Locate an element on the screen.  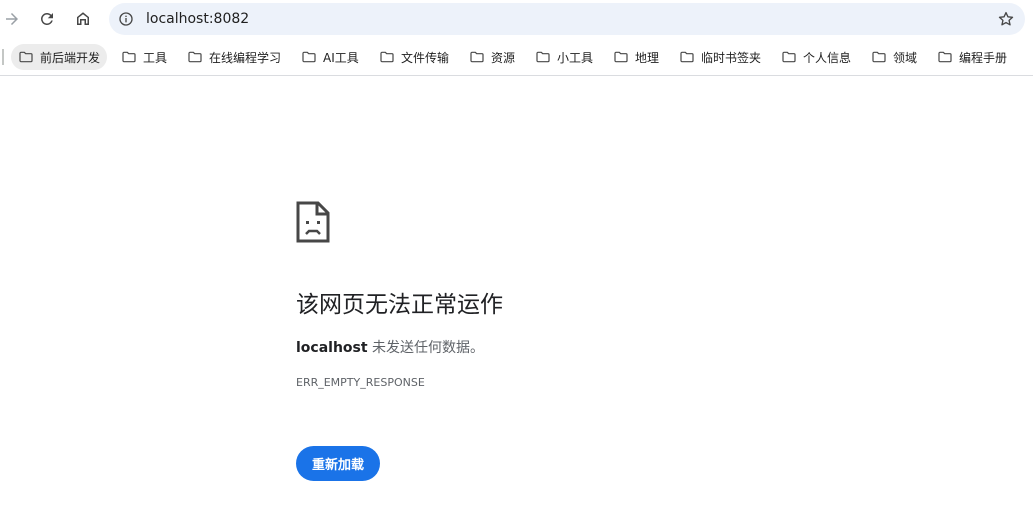
bookmark-folder: 临时书签夹 is located at coordinates (720, 57).